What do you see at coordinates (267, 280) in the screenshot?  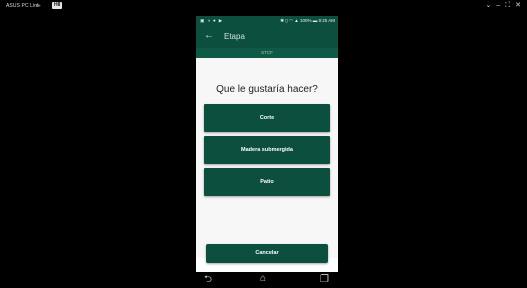 I see `android-nav-bar: ⮌ ⌂ ❐` at bounding box center [267, 280].